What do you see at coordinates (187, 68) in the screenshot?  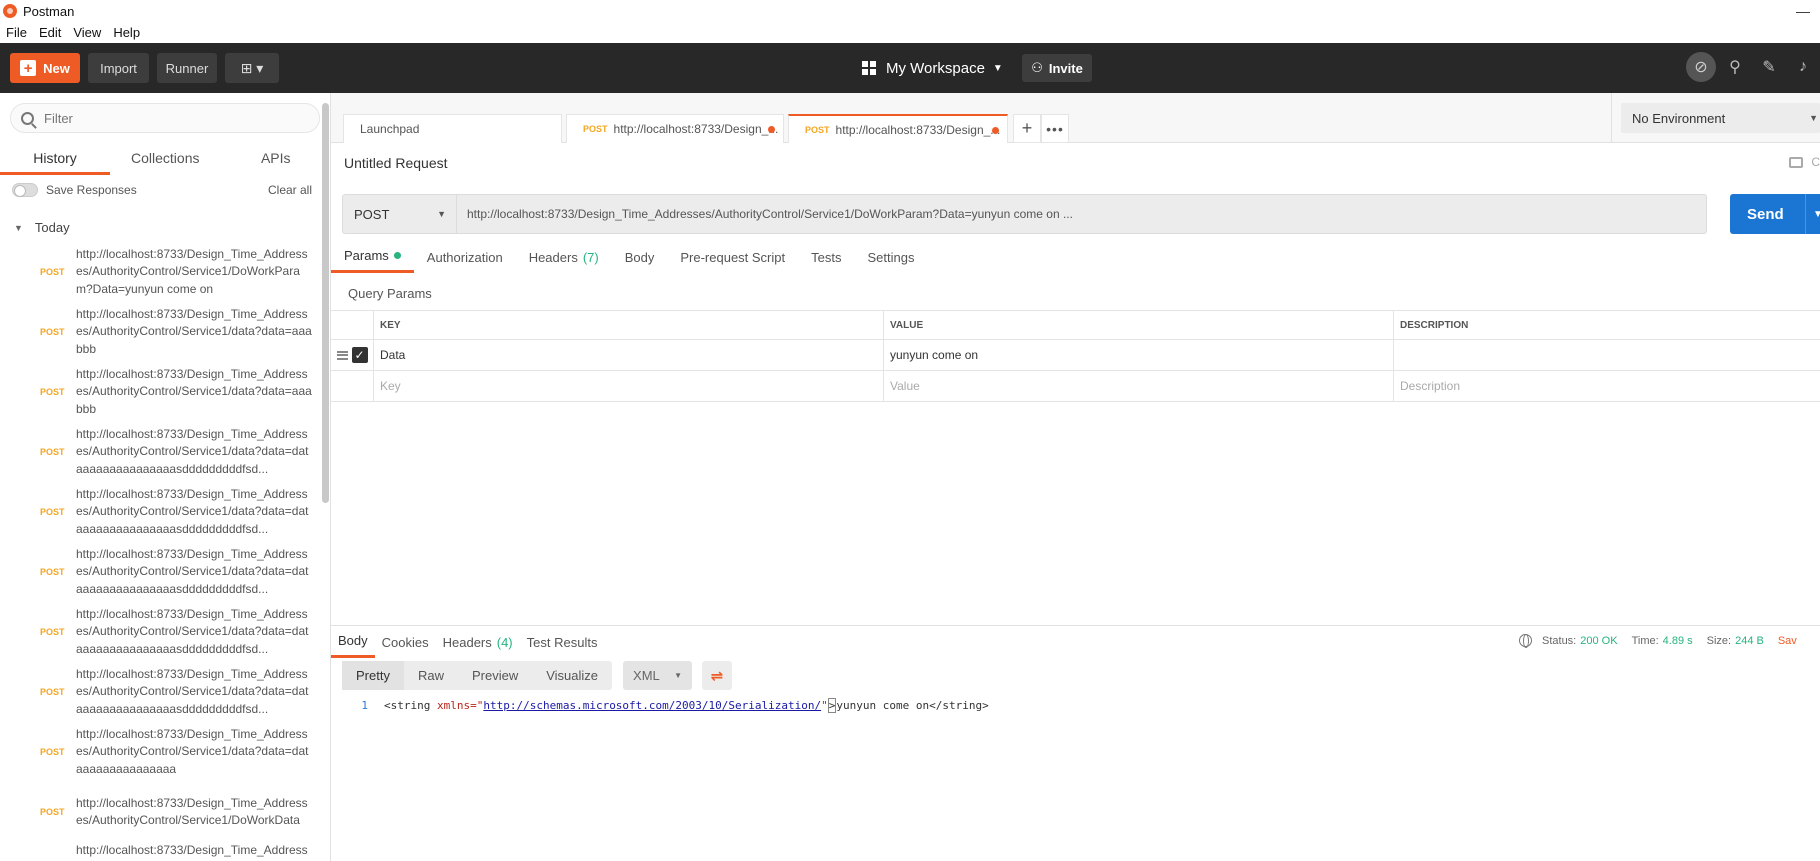 I see `runner-button: Runner` at bounding box center [187, 68].